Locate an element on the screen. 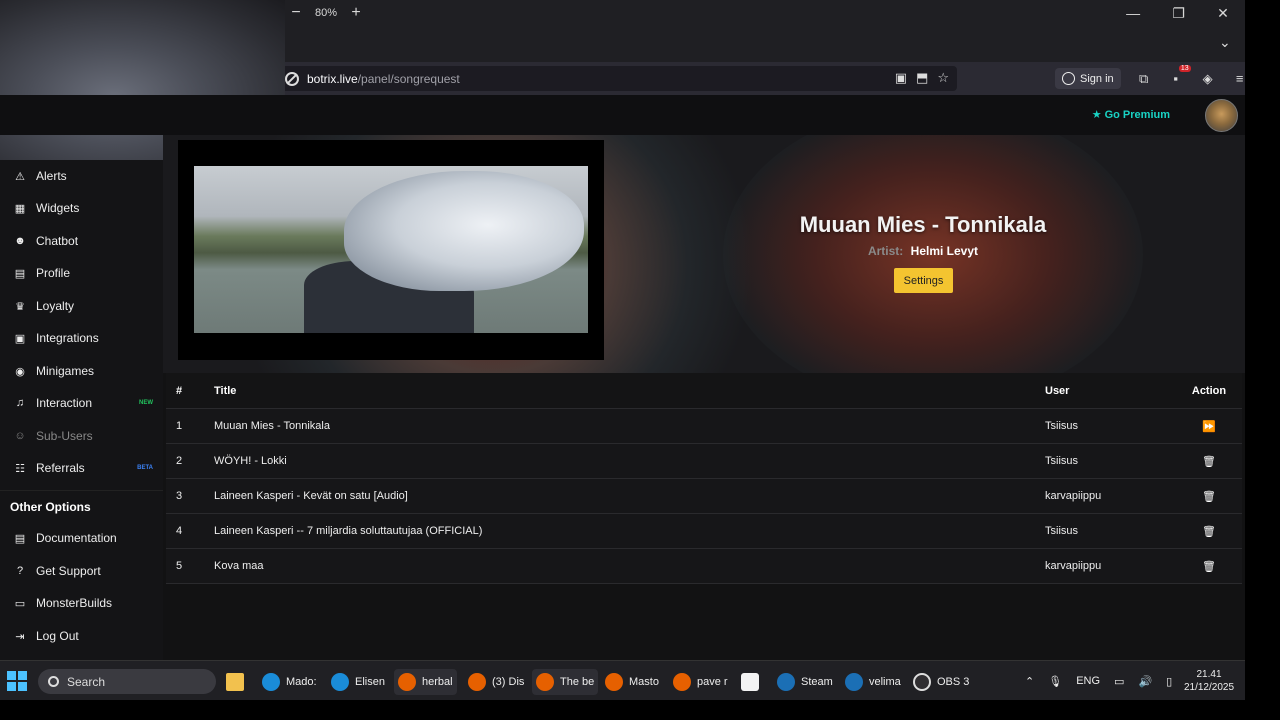 The height and width of the screenshot is (720, 1280). now-playing-title: Muuan Mies - Tonnikala is located at coordinates (923, 224).